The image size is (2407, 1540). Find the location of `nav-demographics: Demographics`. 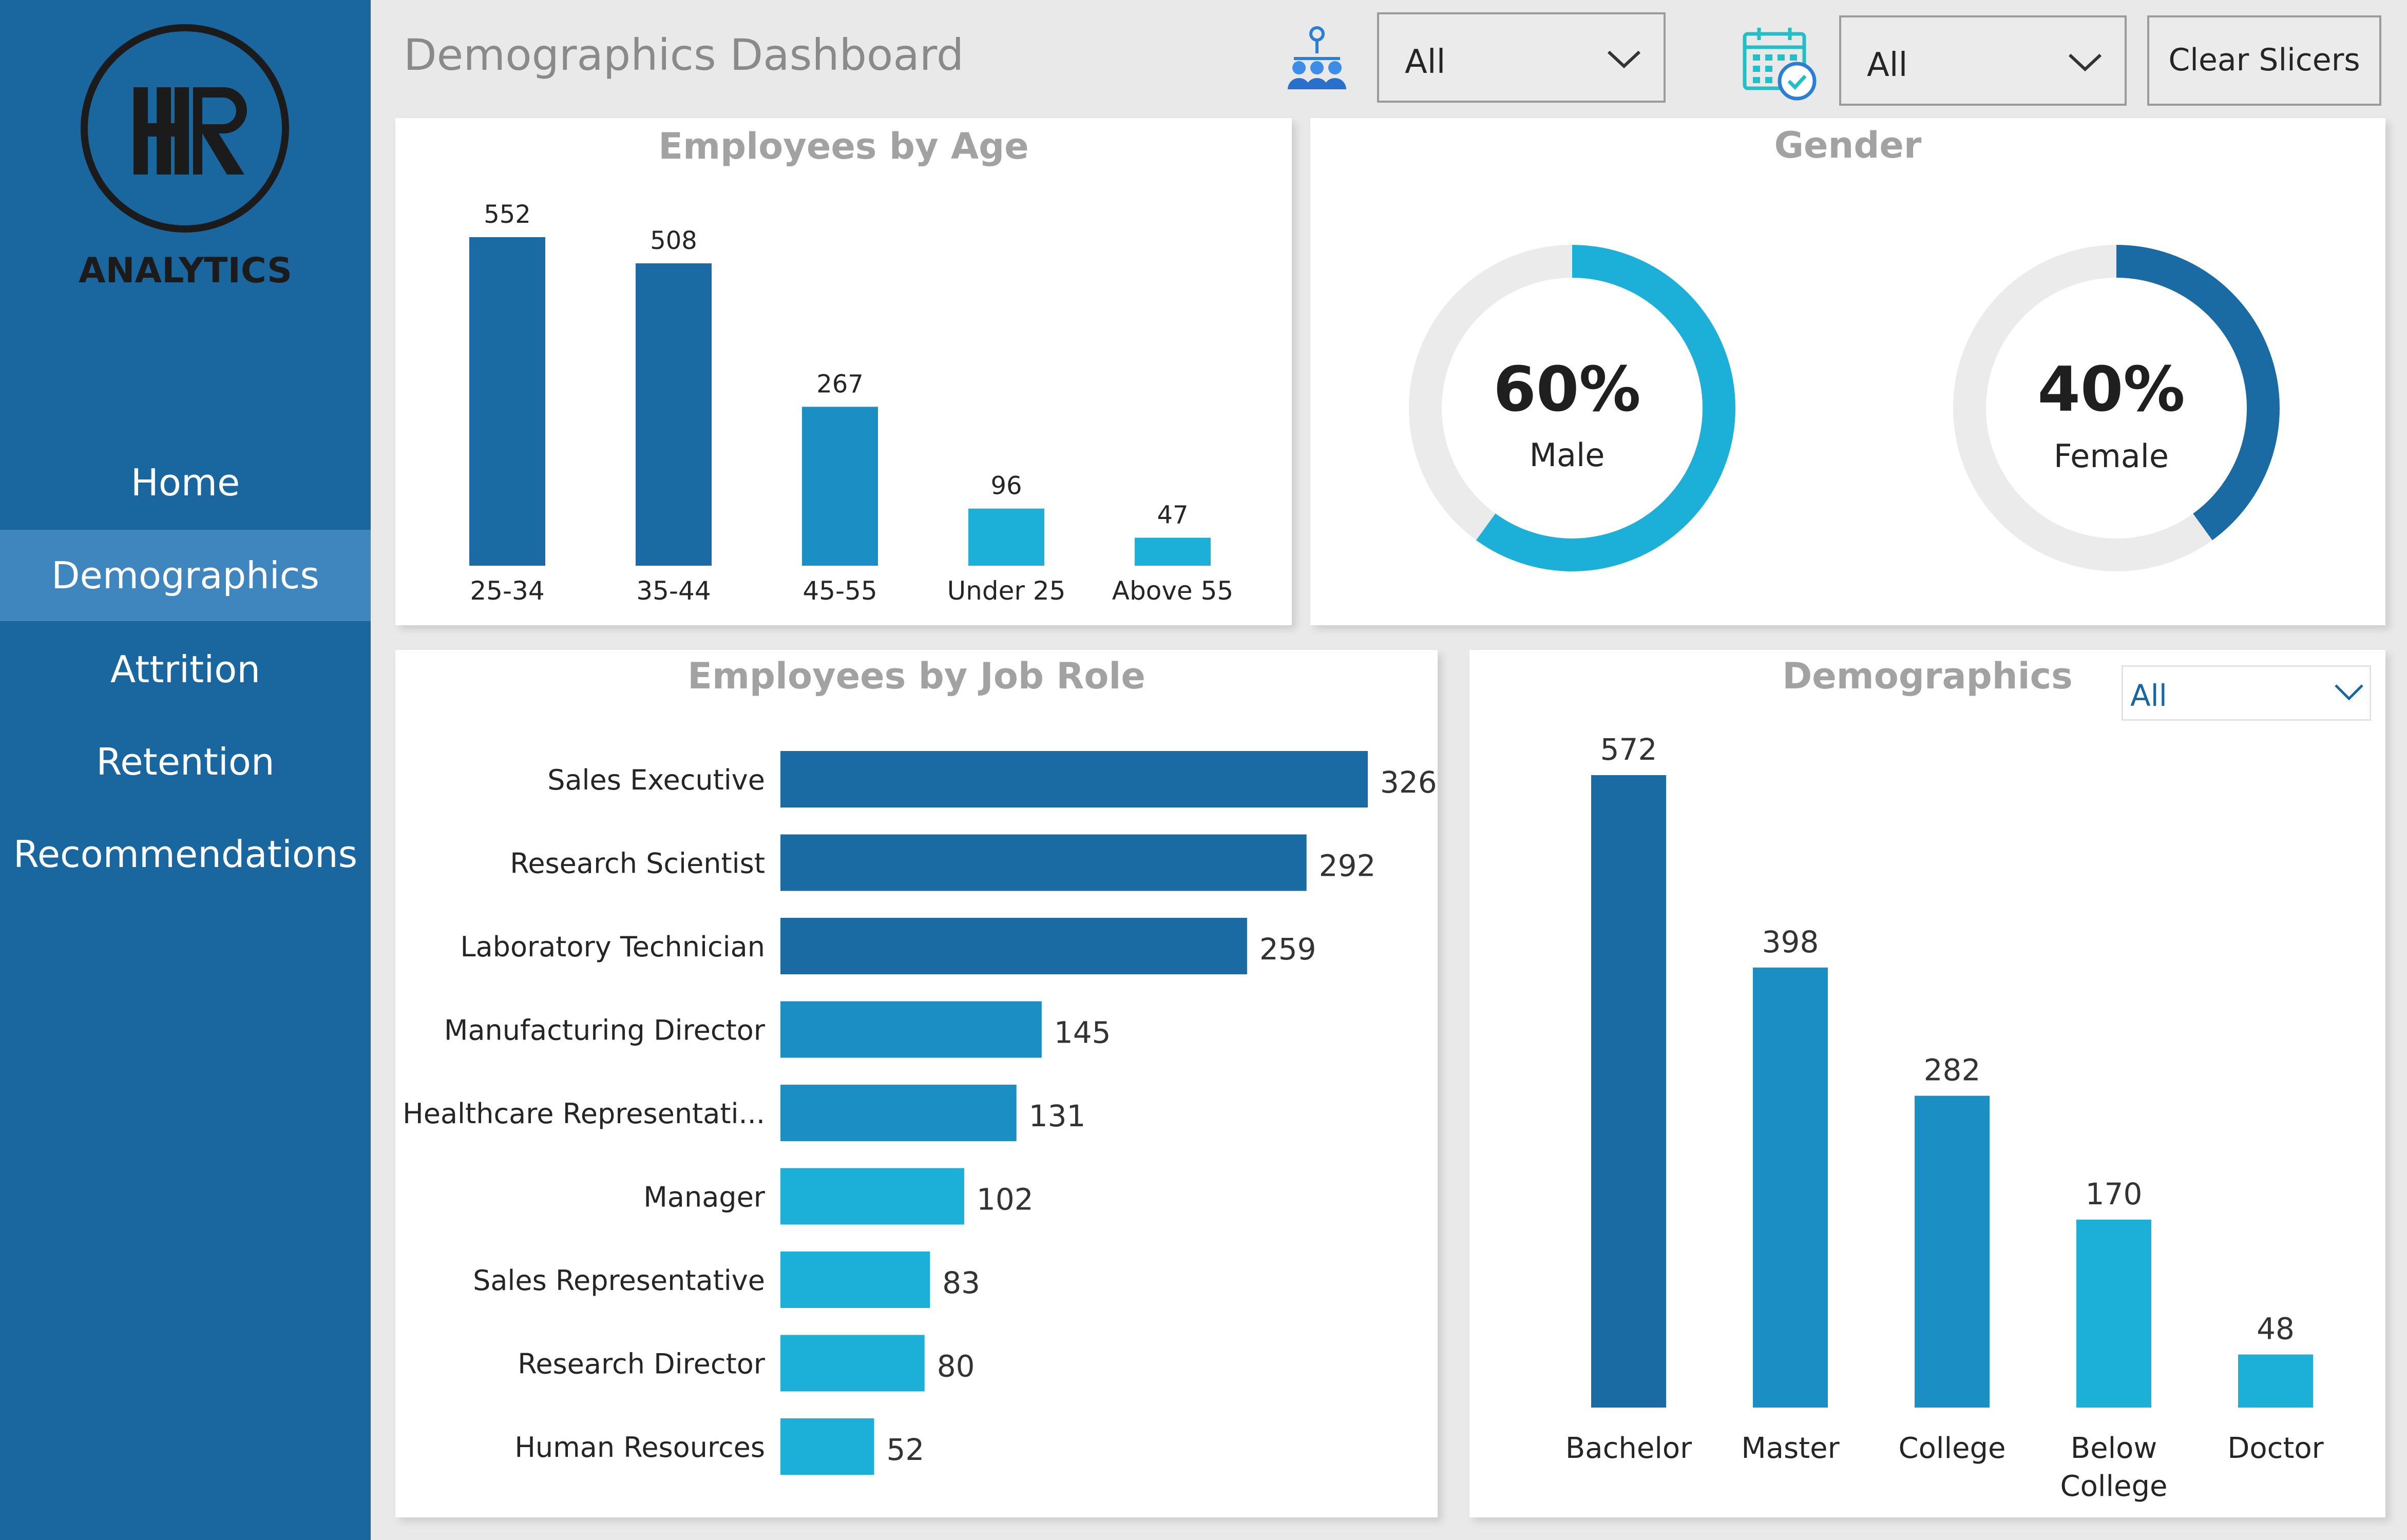

nav-demographics: Demographics is located at coordinates (185, 575).